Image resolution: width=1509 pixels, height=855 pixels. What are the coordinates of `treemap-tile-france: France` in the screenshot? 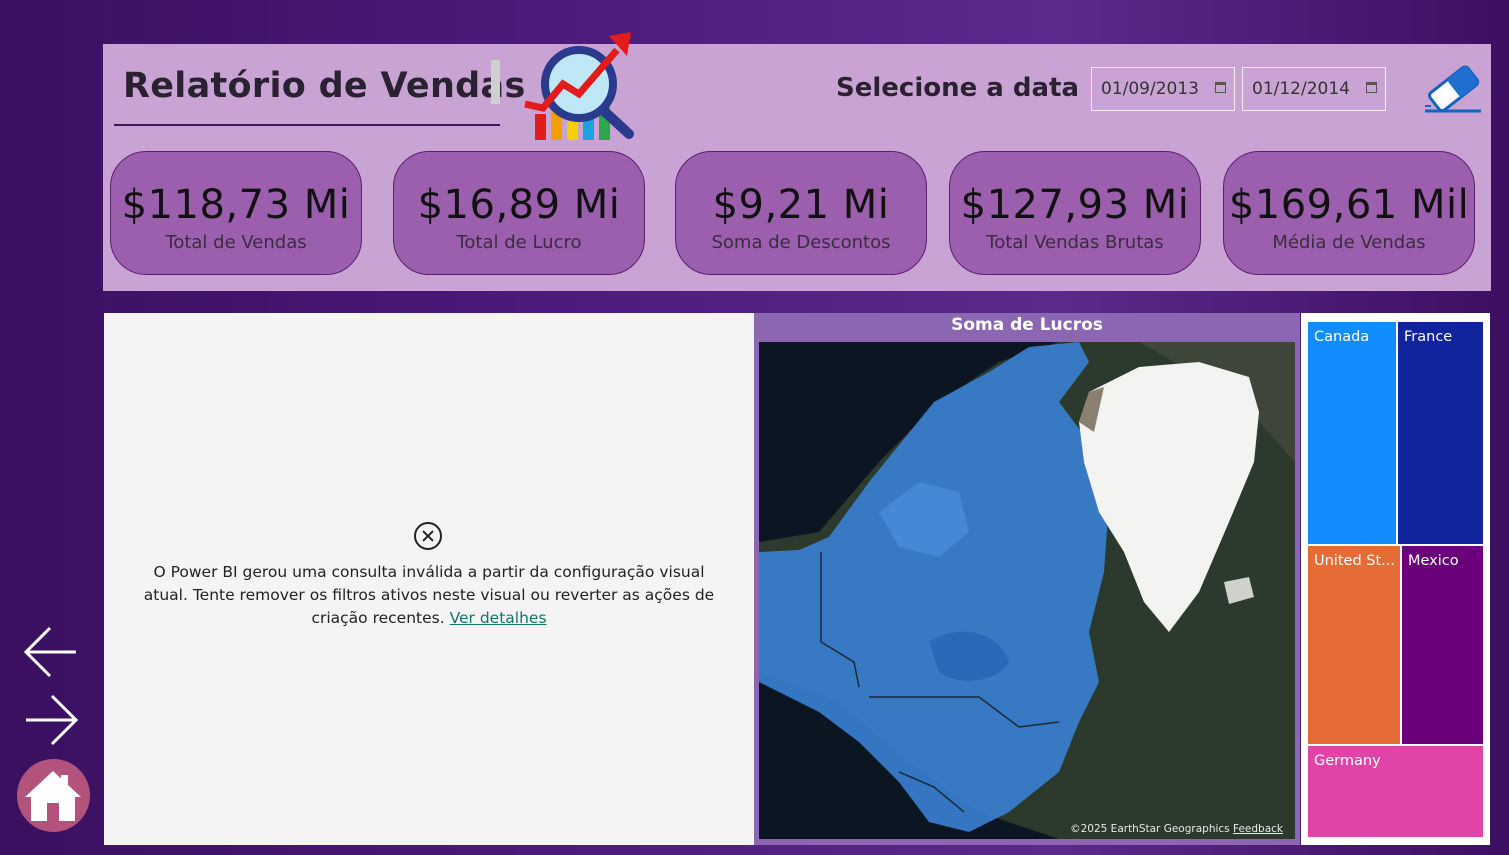 It's located at (1440, 433).